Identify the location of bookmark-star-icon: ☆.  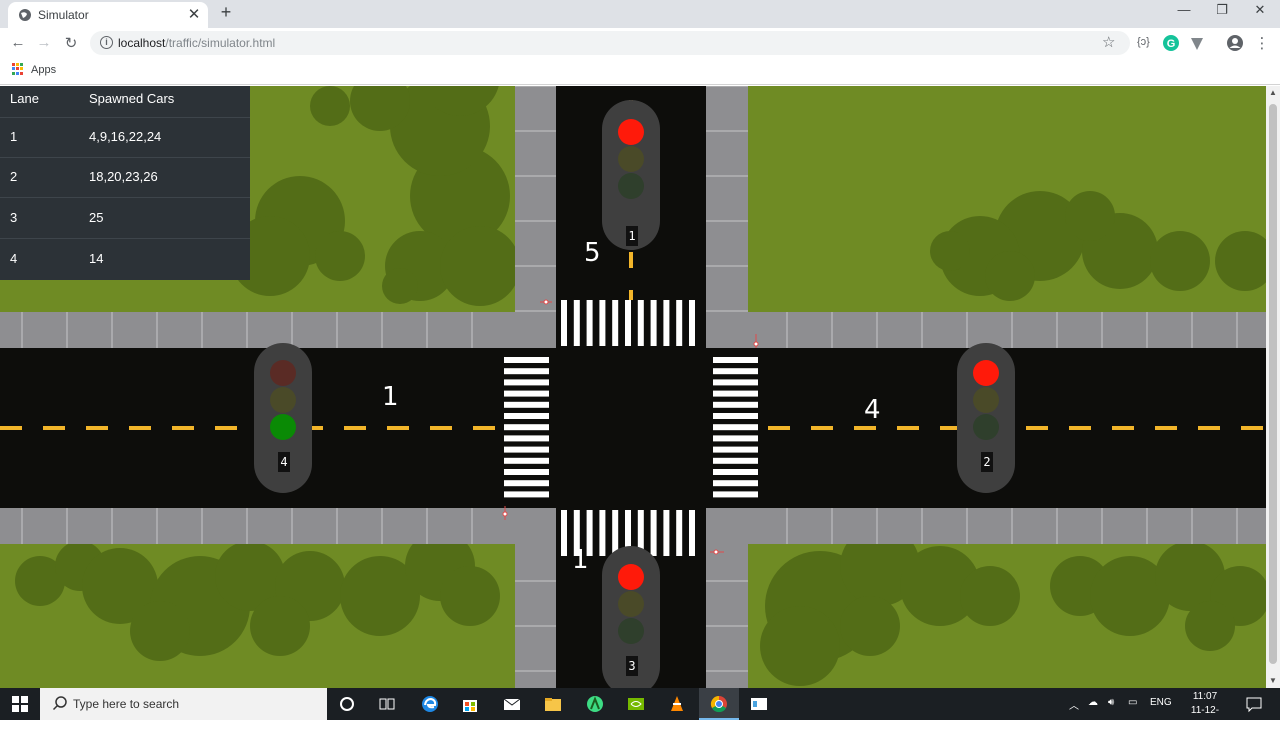
(1108, 42).